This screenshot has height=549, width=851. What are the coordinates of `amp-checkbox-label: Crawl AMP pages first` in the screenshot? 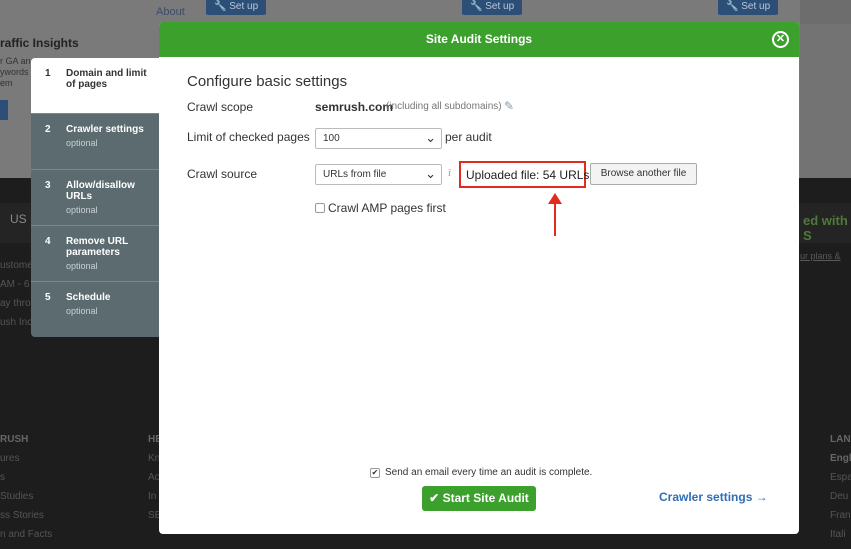 It's located at (387, 208).